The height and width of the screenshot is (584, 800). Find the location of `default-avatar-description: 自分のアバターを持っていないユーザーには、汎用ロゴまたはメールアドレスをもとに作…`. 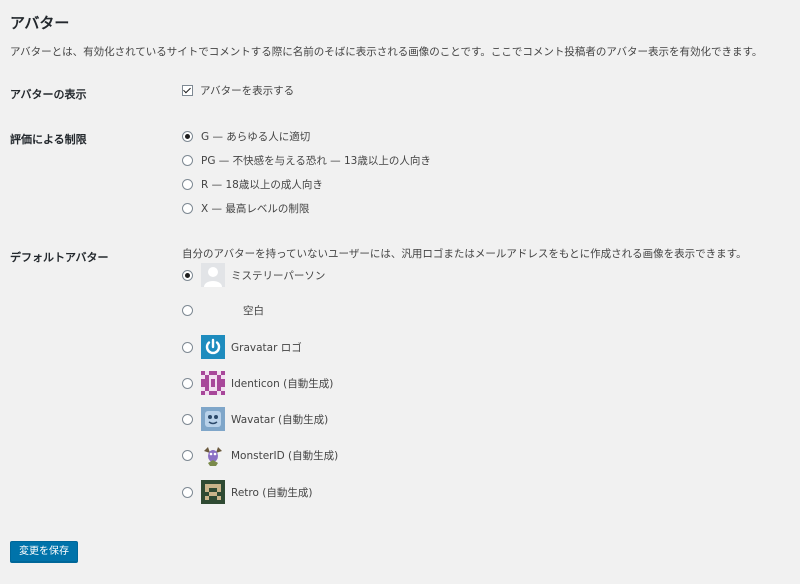

default-avatar-description: 自分のアバターを持っていないユーザーには、汎用ロゴまたはメールアドレスをもとに作… is located at coordinates (464, 254).